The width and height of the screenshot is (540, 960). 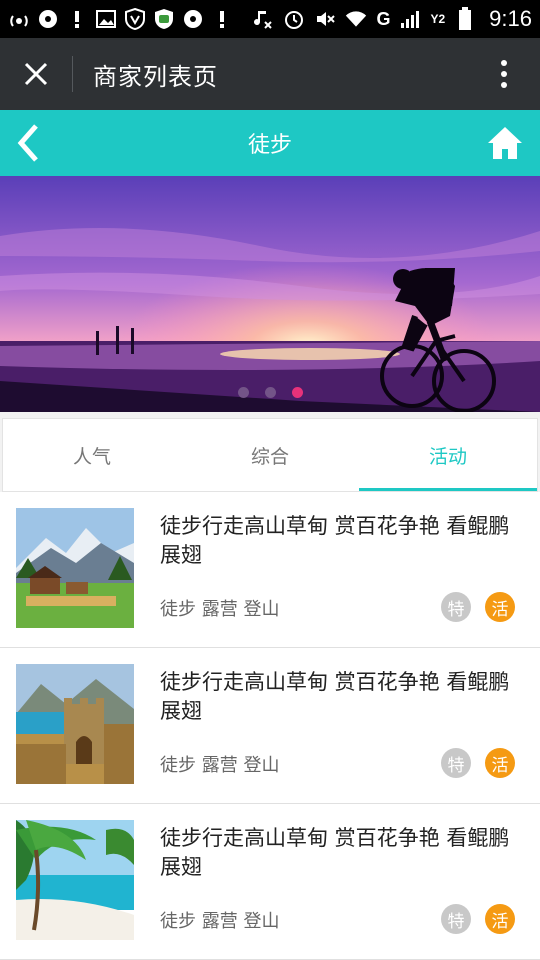 What do you see at coordinates (263, 19) in the screenshot?
I see `music-off-icon` at bounding box center [263, 19].